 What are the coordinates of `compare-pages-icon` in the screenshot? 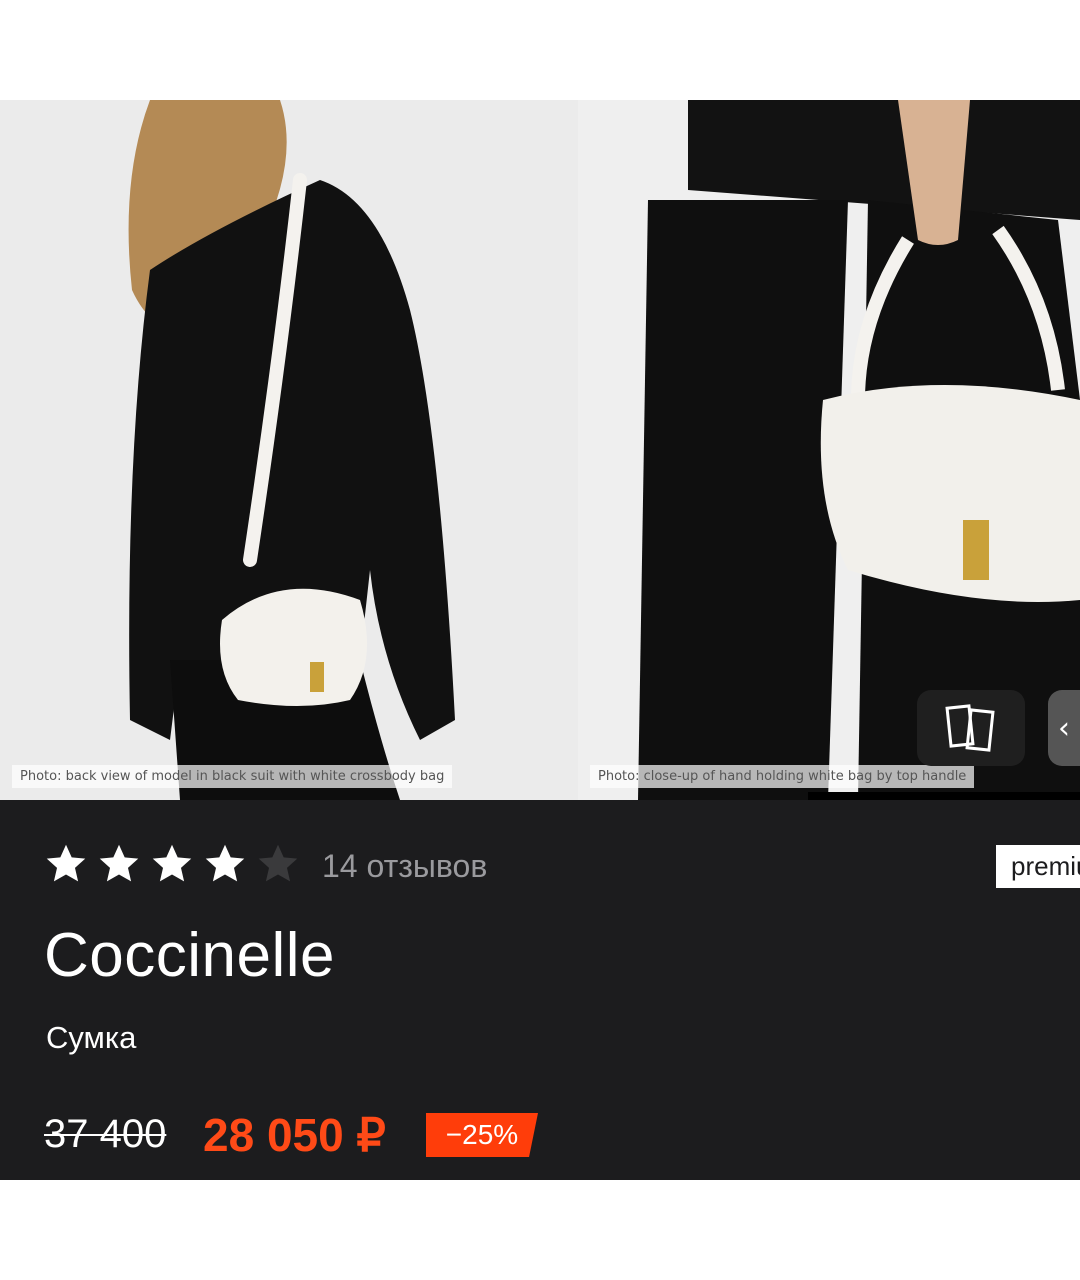 It's located at (970, 728).